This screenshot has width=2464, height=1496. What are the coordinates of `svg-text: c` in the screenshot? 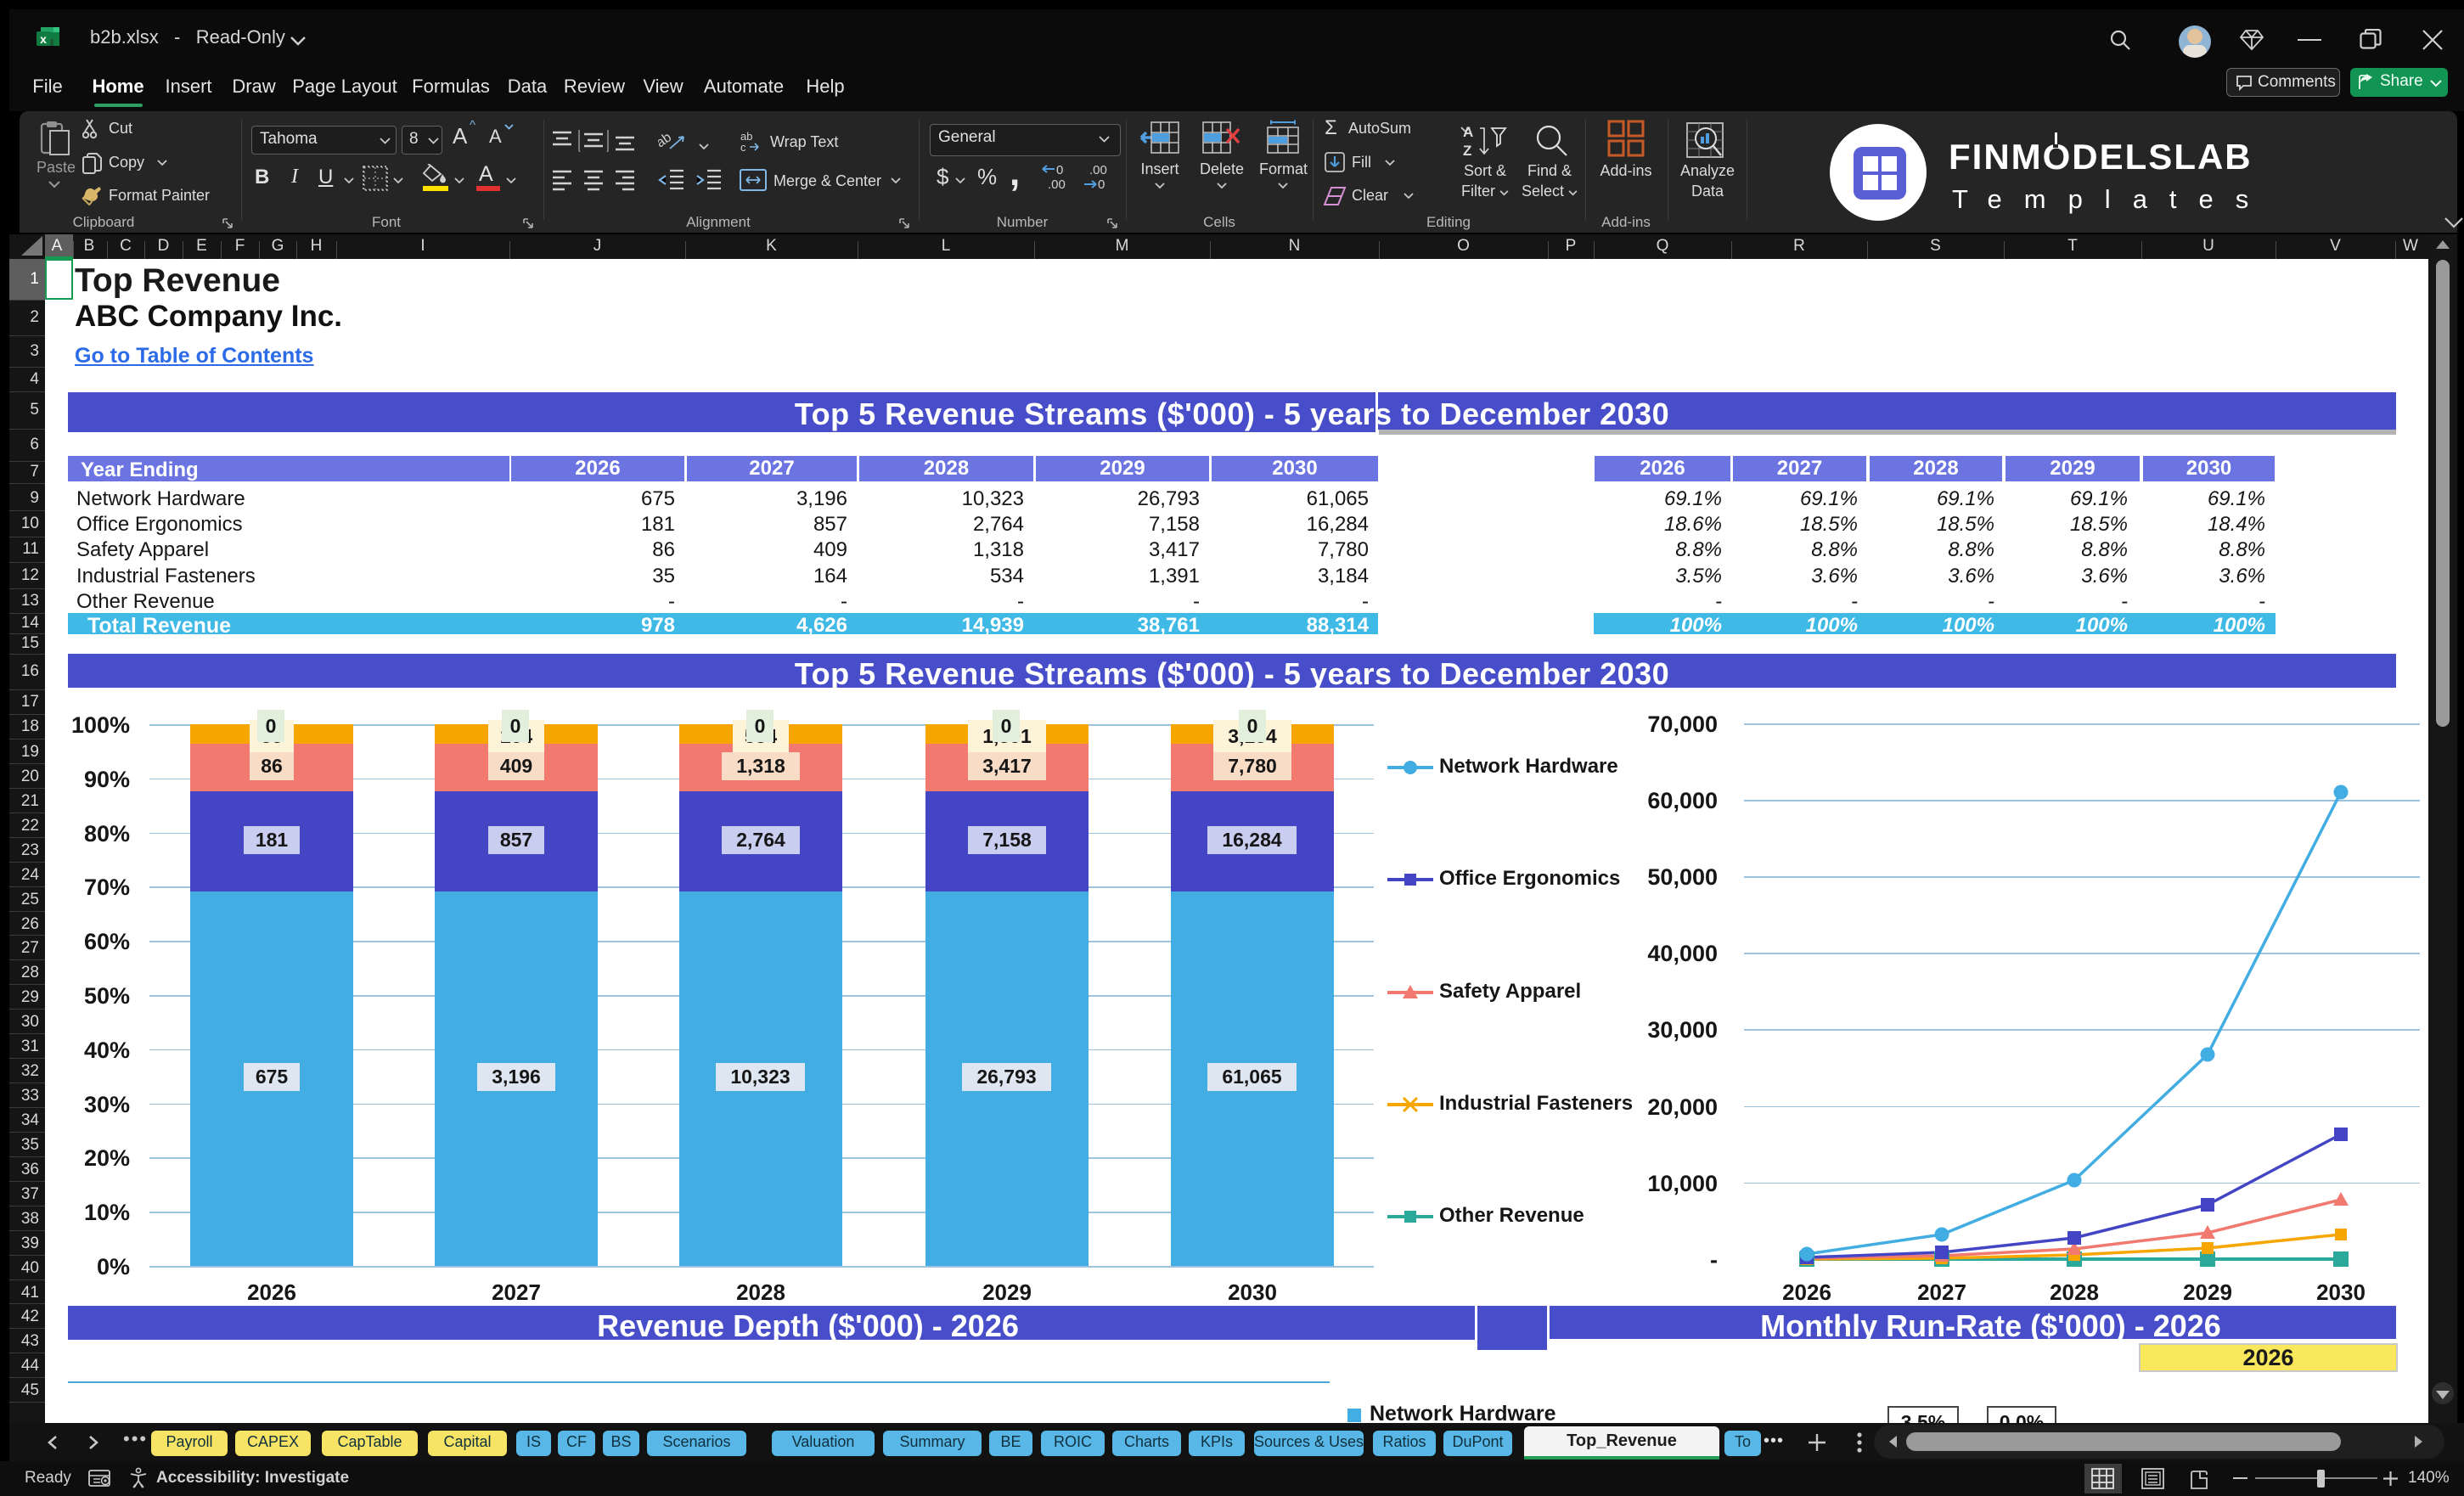 It's located at (743, 147).